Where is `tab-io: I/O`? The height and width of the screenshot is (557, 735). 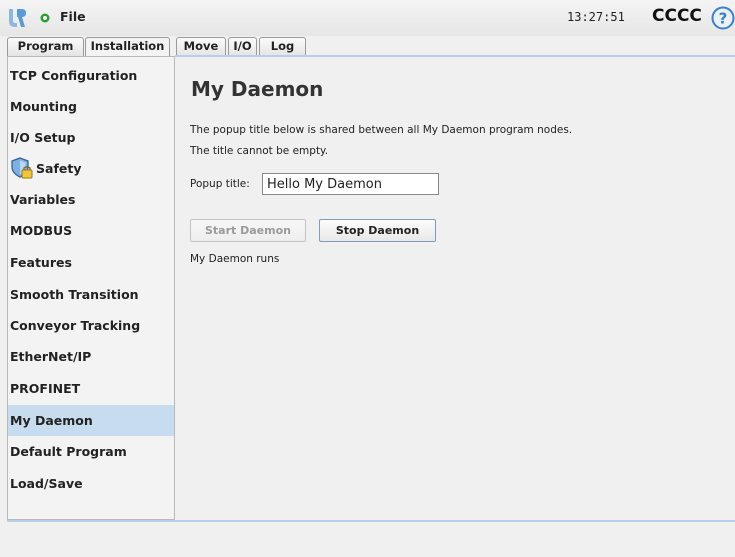 tab-io: I/O is located at coordinates (242, 46).